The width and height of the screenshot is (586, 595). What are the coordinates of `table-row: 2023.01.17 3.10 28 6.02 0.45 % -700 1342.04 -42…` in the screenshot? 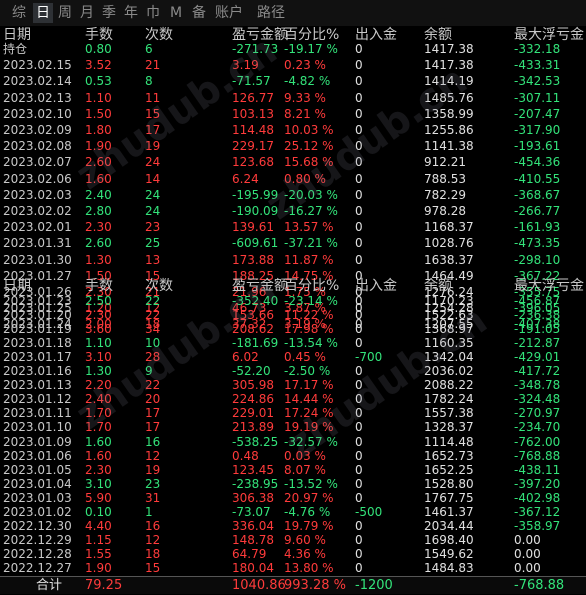 It's located at (293, 357).